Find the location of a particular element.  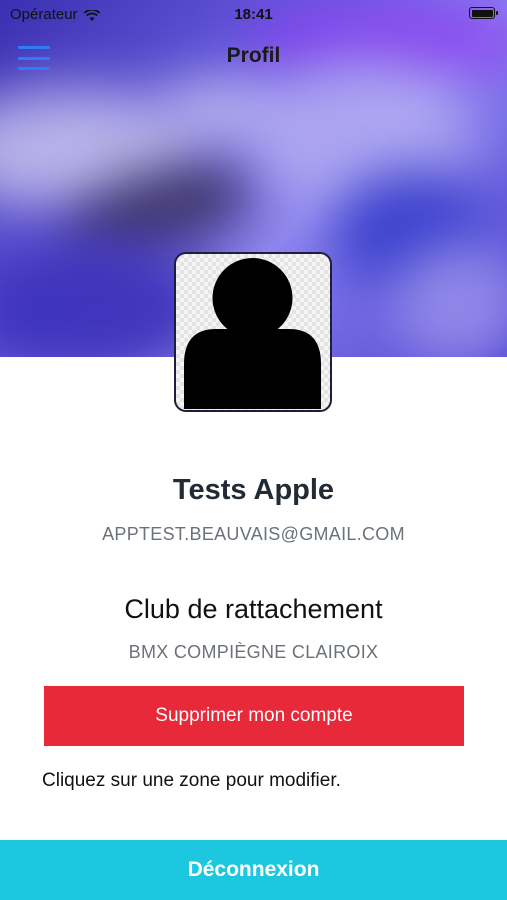

status-bar: Opérateur 18:41 is located at coordinates (253, 15).